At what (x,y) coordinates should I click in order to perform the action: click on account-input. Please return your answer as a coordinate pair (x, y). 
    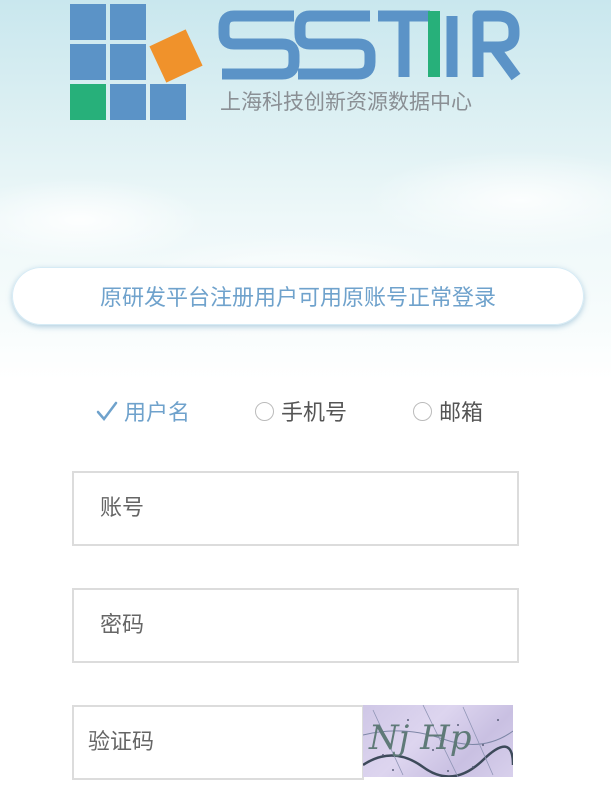
    Looking at the image, I should click on (295, 508).